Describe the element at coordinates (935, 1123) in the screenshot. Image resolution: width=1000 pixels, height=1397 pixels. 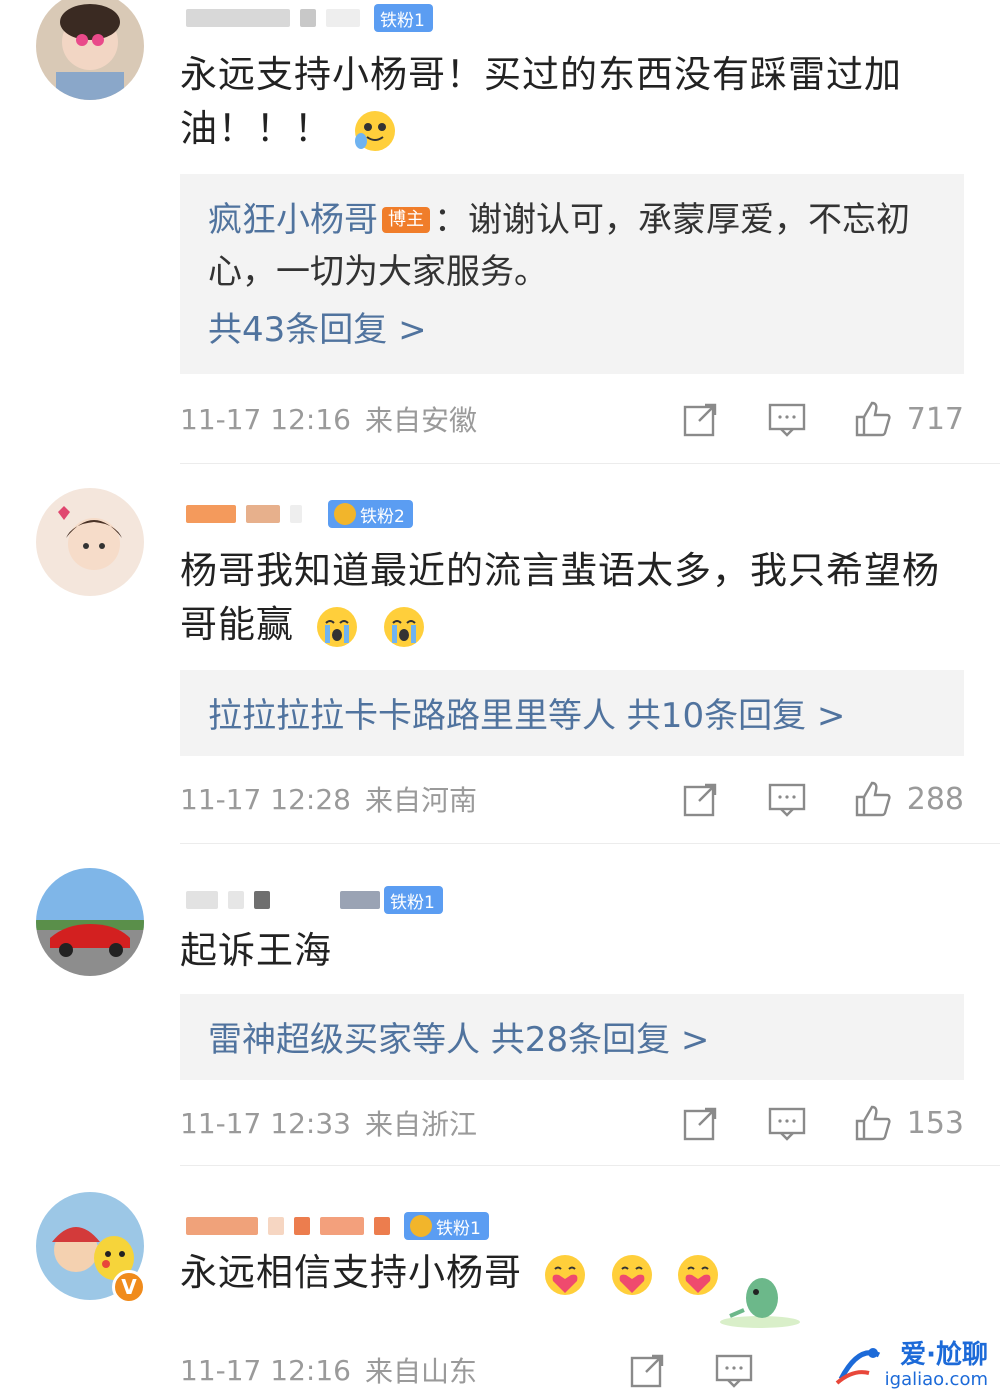
I see `like-count: 153` at that location.